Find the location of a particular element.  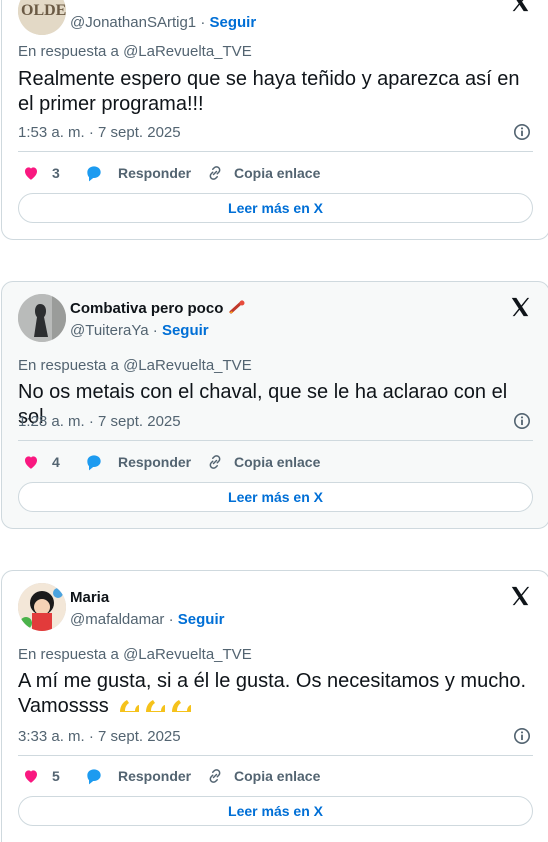

user-handle: @mafaldamar is located at coordinates (117, 619).